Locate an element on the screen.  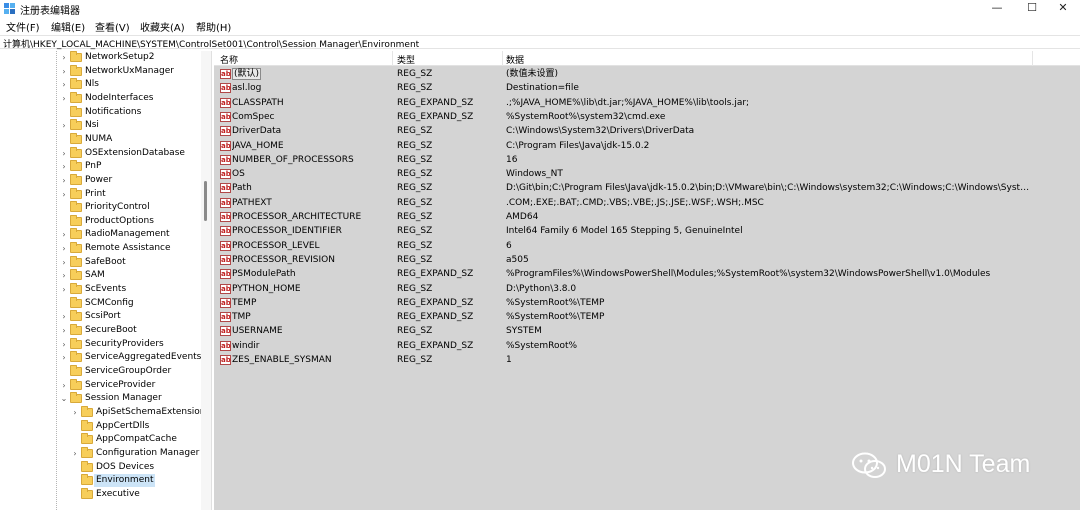
tree-item: › SecureBoot is located at coordinates (100, 331).